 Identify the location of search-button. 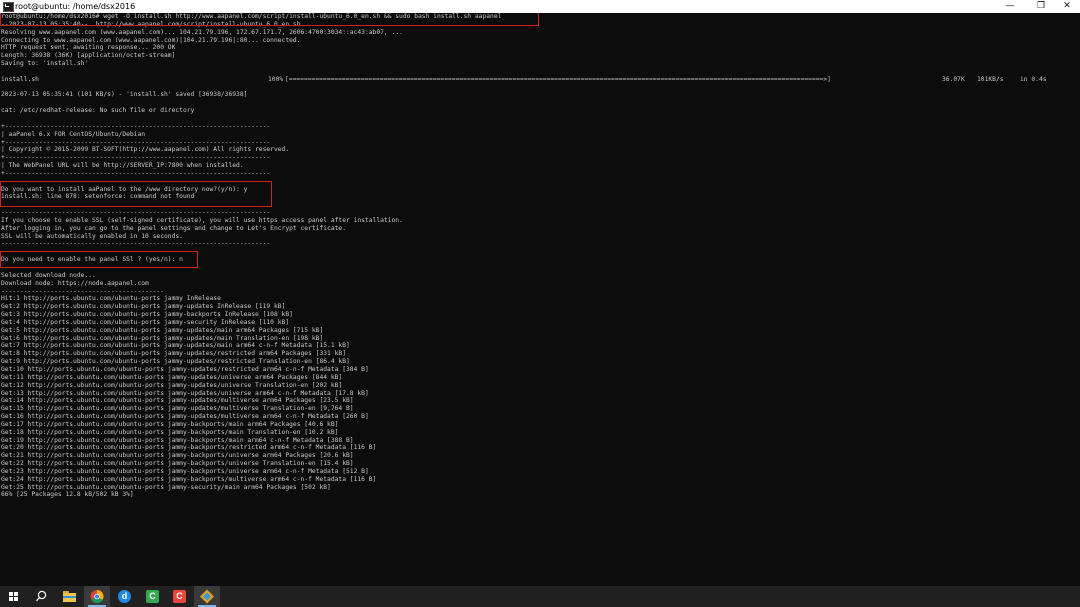
(41, 596).